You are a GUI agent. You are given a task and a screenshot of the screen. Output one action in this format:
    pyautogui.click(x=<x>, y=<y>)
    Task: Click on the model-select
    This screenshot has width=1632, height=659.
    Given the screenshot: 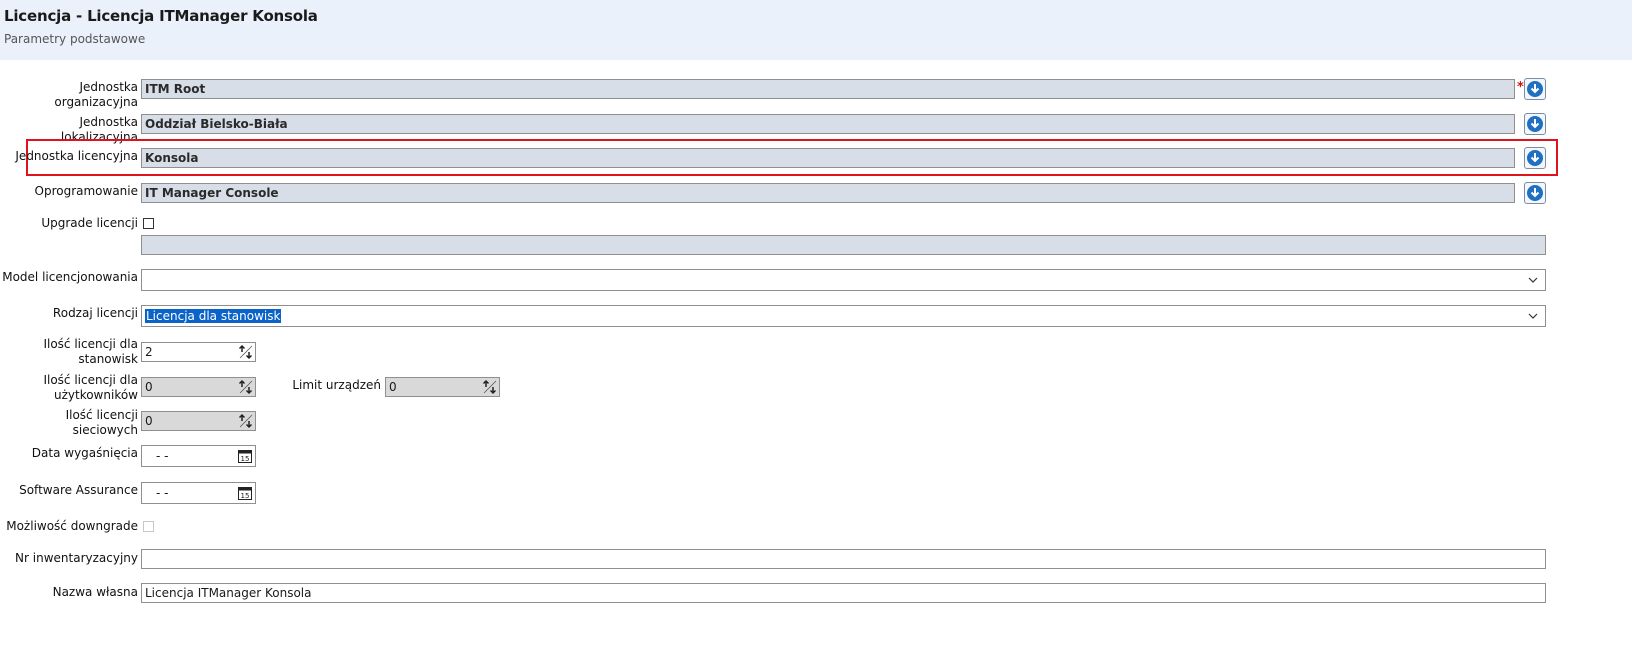 What is the action you would take?
    pyautogui.click(x=843, y=280)
    